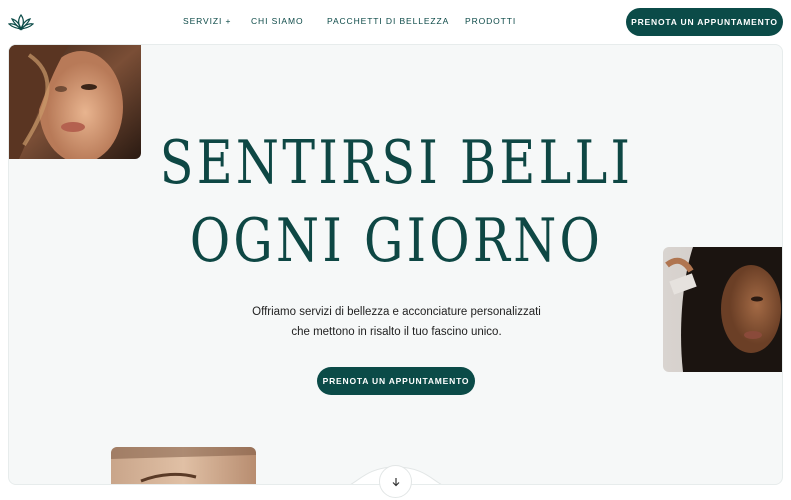  What do you see at coordinates (396, 381) in the screenshot?
I see `hero-book-appointment-button: PRENOTA UN APPUNTAMENTO` at bounding box center [396, 381].